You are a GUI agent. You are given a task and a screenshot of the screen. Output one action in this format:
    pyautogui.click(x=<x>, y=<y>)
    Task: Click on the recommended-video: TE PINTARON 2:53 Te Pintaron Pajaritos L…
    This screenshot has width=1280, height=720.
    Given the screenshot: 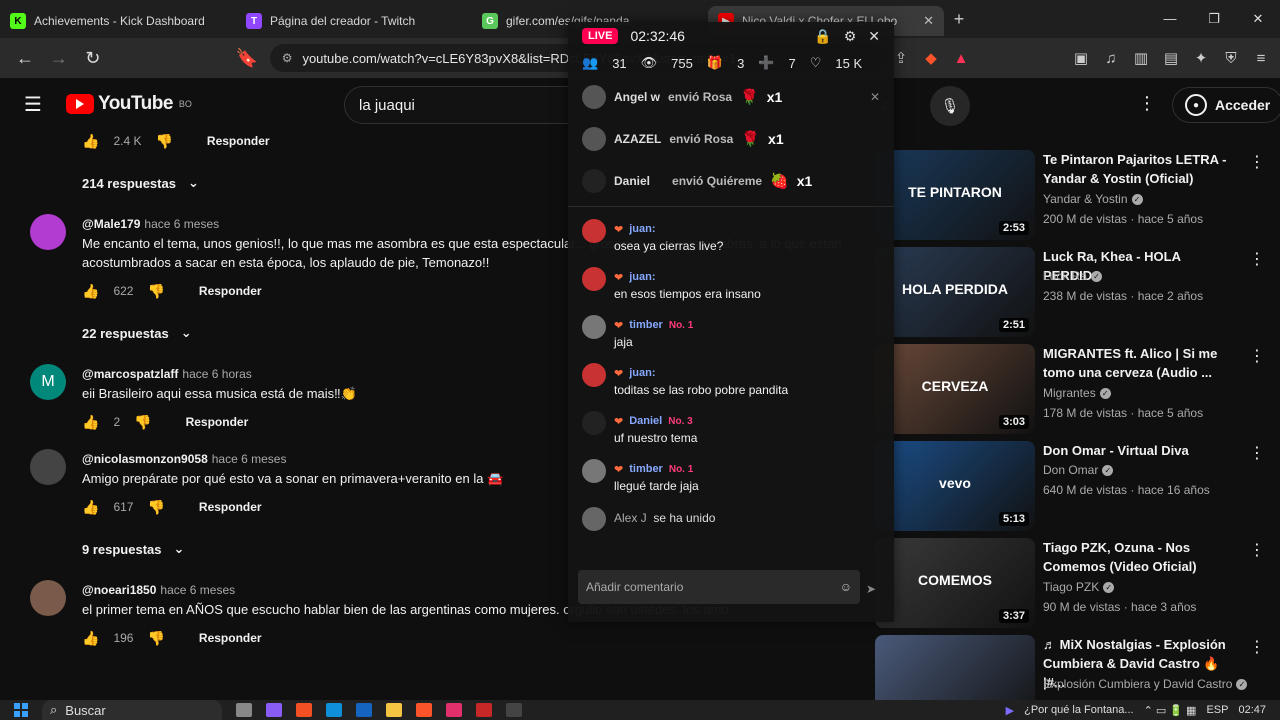 What is the action you would take?
    pyautogui.click(x=1070, y=198)
    